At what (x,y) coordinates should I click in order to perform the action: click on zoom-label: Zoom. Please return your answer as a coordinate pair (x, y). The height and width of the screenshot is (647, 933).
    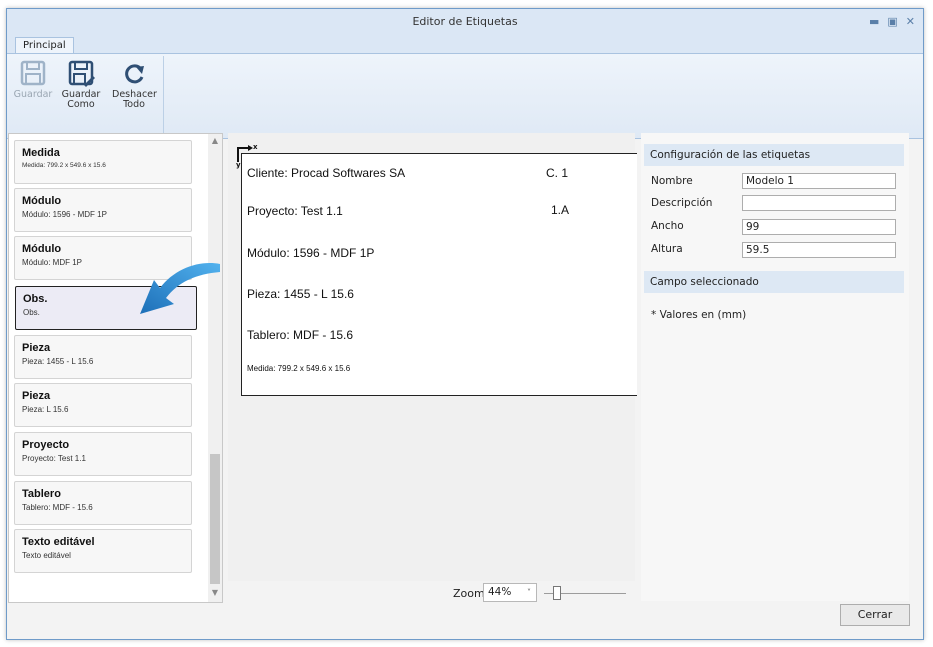
    Looking at the image, I should click on (469, 593).